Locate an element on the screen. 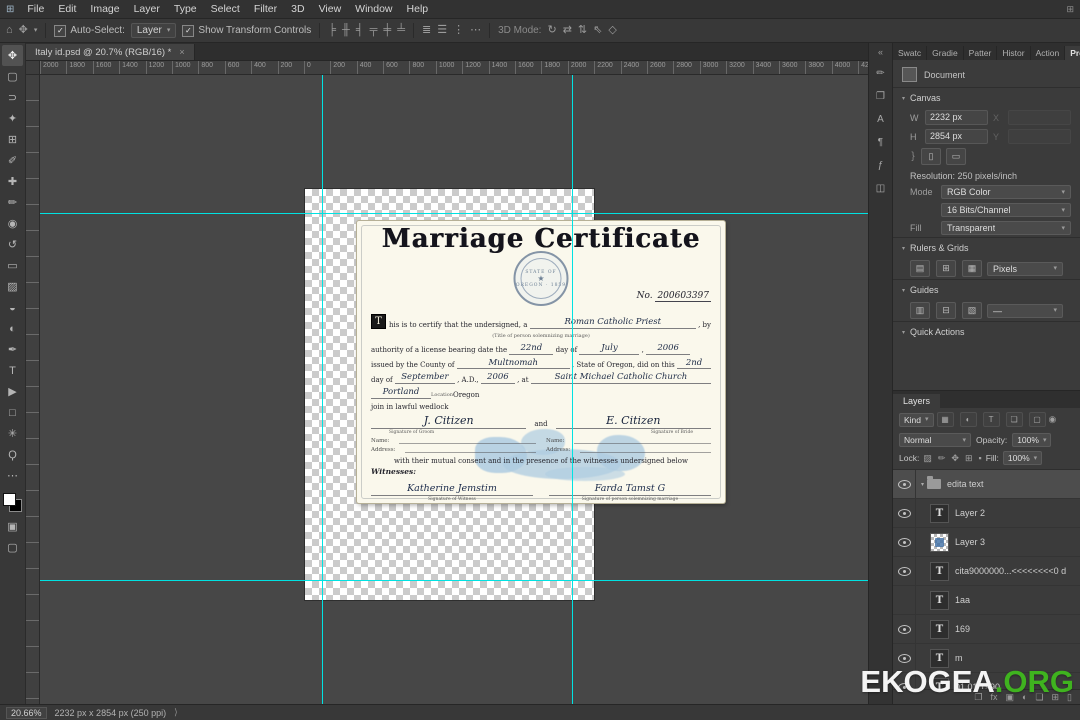 The height and width of the screenshot is (720, 1080). quick-selection-tool: ✦ is located at coordinates (12, 118).